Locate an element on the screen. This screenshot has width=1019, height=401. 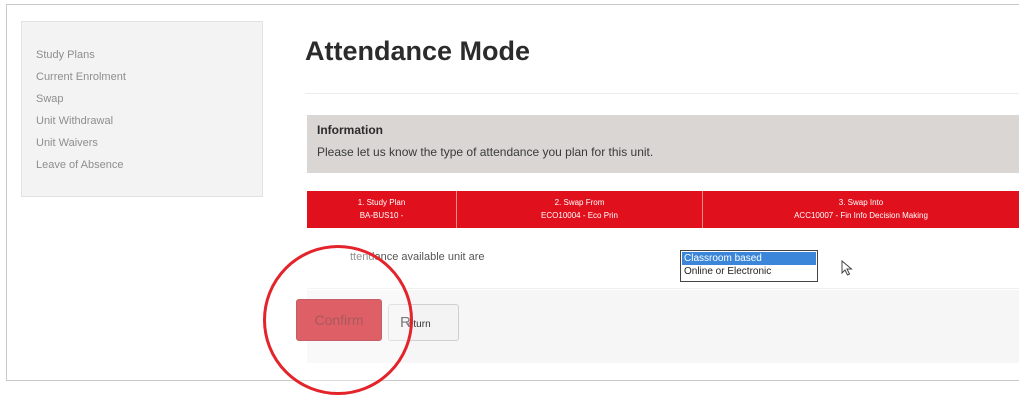
information-heading: Information is located at coordinates (350, 130).